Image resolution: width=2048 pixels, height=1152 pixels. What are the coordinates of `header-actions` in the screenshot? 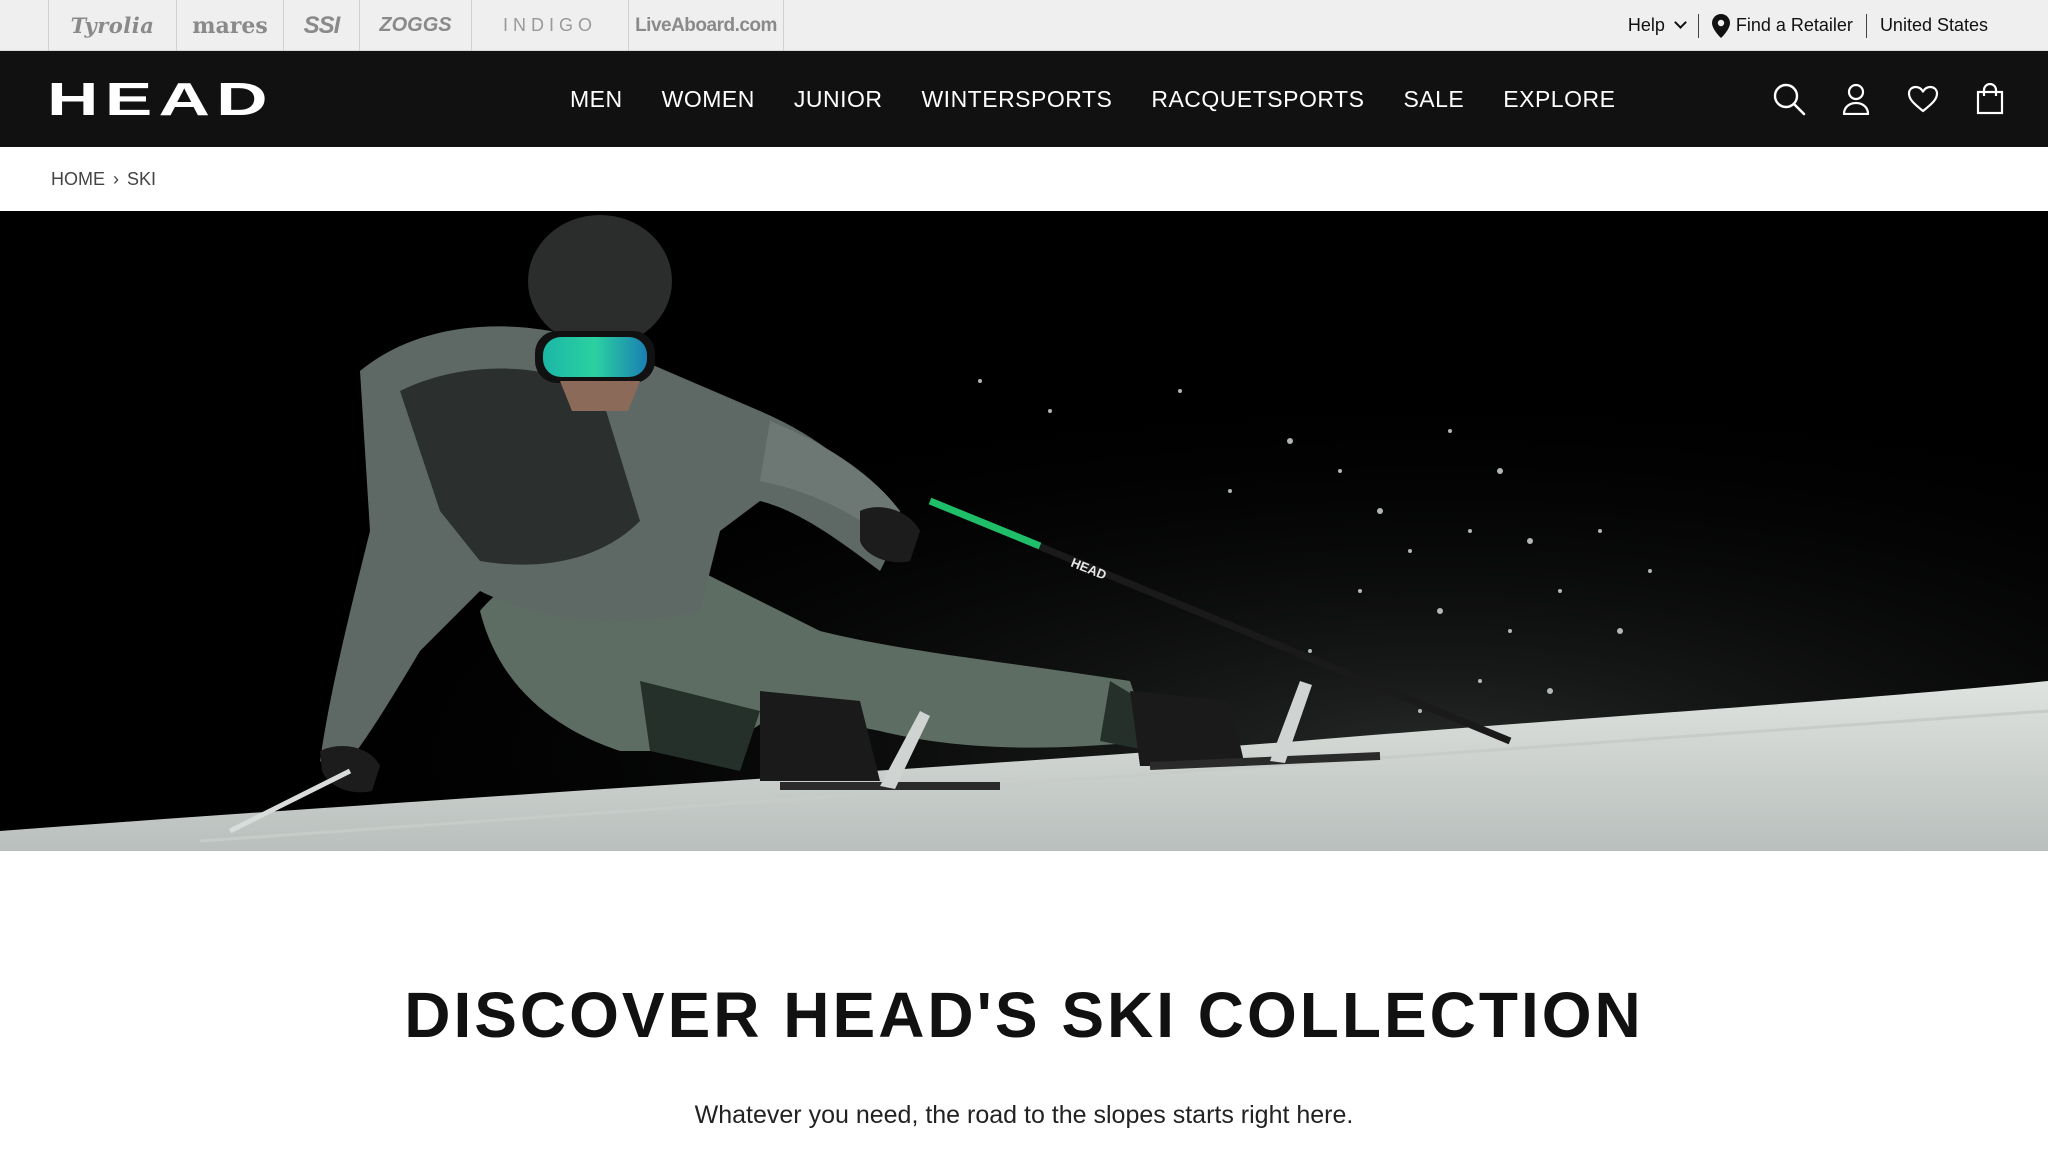 It's located at (1874, 99).